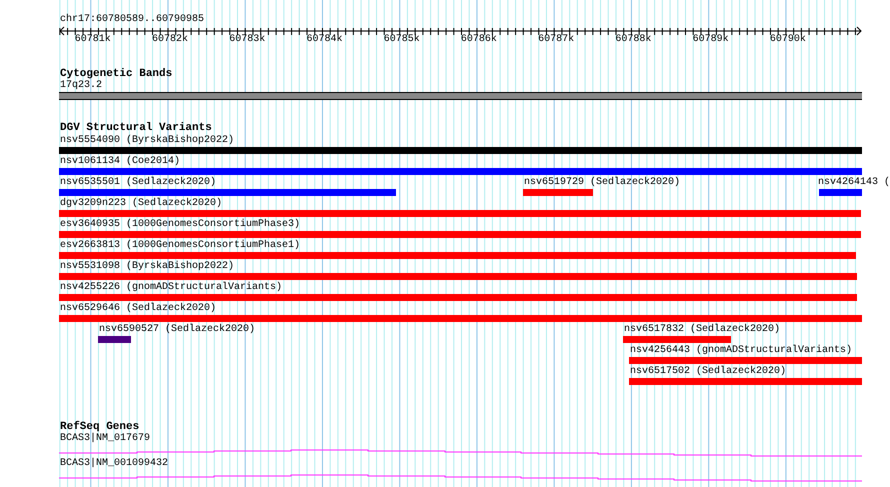  What do you see at coordinates (116, 74) in the screenshot?
I see `track-title: Cytogenetic Bands` at bounding box center [116, 74].